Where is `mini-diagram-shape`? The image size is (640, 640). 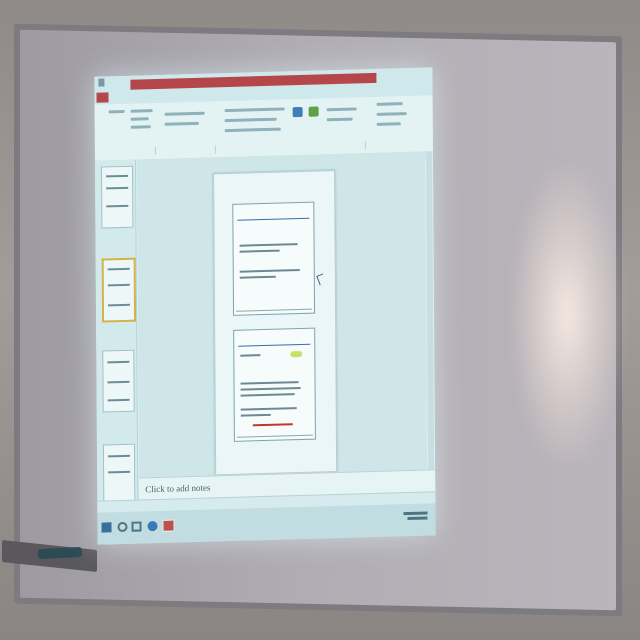
mini-diagram-shape is located at coordinates (296, 354).